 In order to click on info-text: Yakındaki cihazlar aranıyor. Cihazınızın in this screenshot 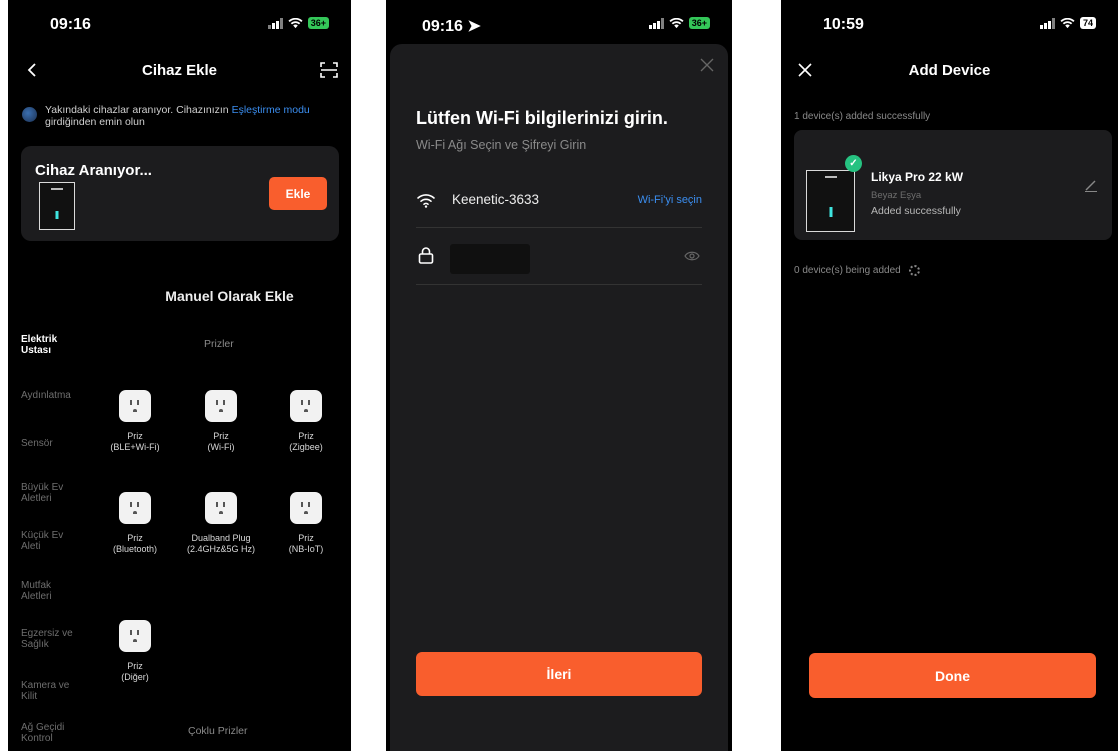, I will do `click(138, 110)`.